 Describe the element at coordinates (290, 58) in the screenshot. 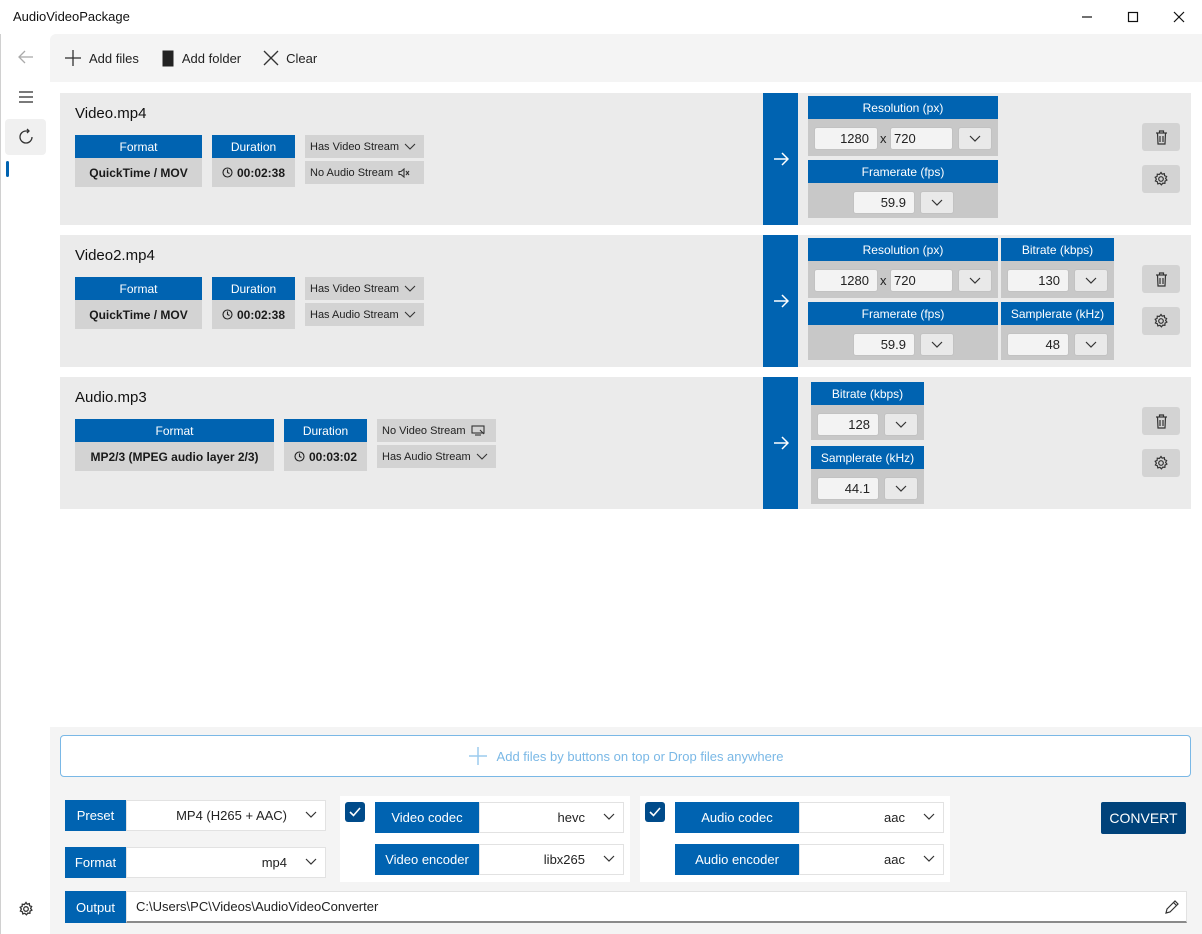

I see `clear-button: Clear` at that location.